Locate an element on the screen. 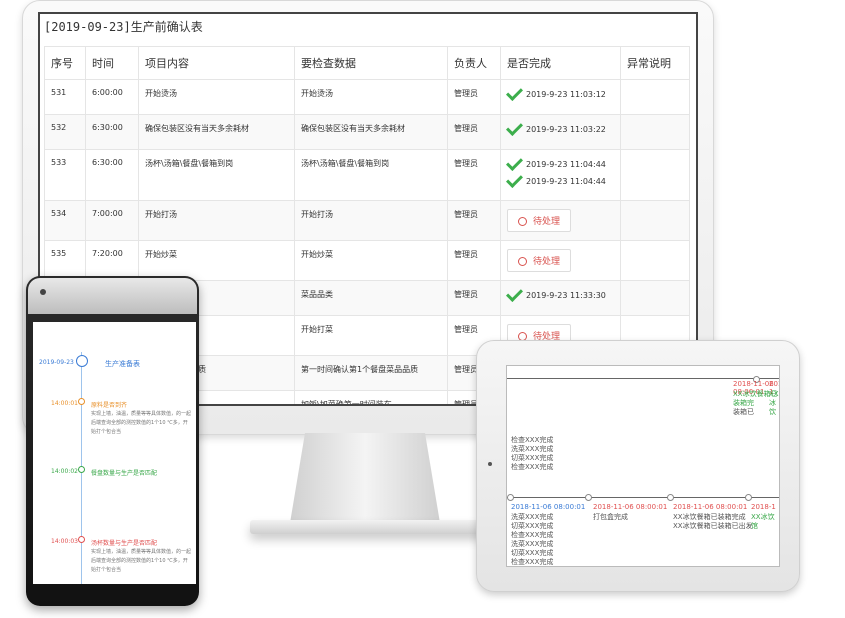 This screenshot has width=845, height=618. table-row: 535 7:20:00 开始炒菜 开始炒菜 管理员 待处理 is located at coordinates (367, 260).